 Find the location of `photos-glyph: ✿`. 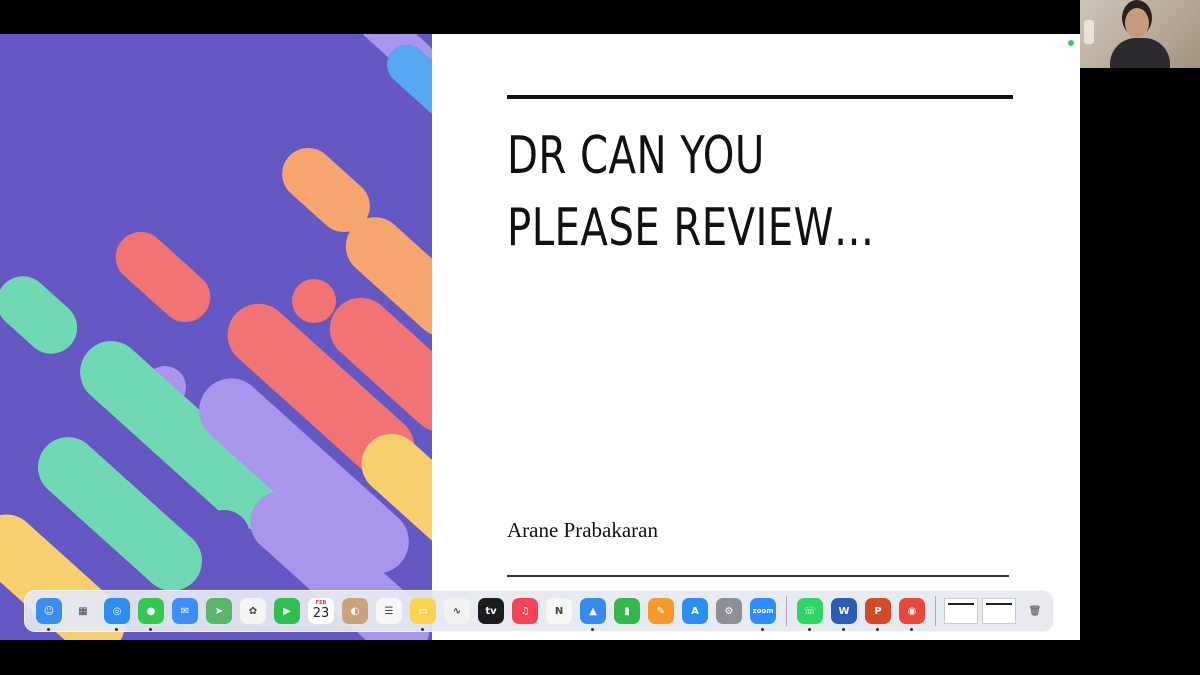

photos-glyph: ✿ is located at coordinates (253, 611).